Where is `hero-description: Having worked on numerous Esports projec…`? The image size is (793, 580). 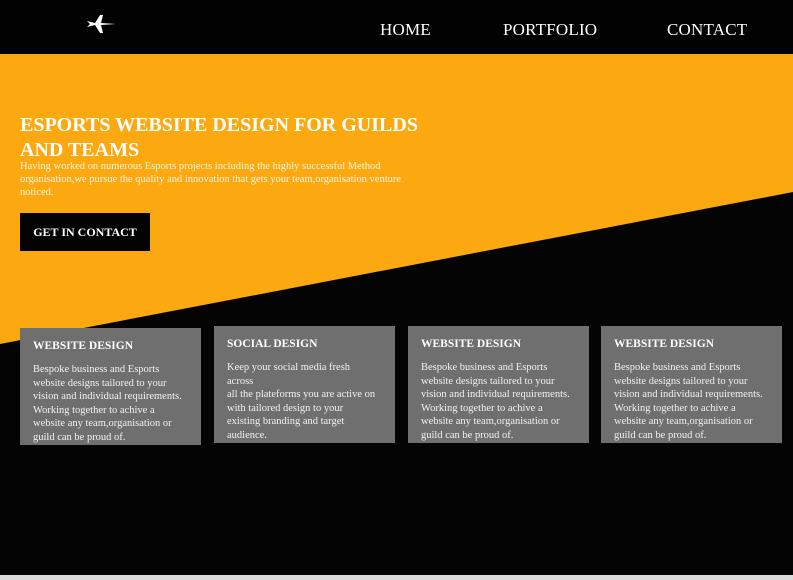
hero-description: Having worked on numerous Esports projec… is located at coordinates (211, 179).